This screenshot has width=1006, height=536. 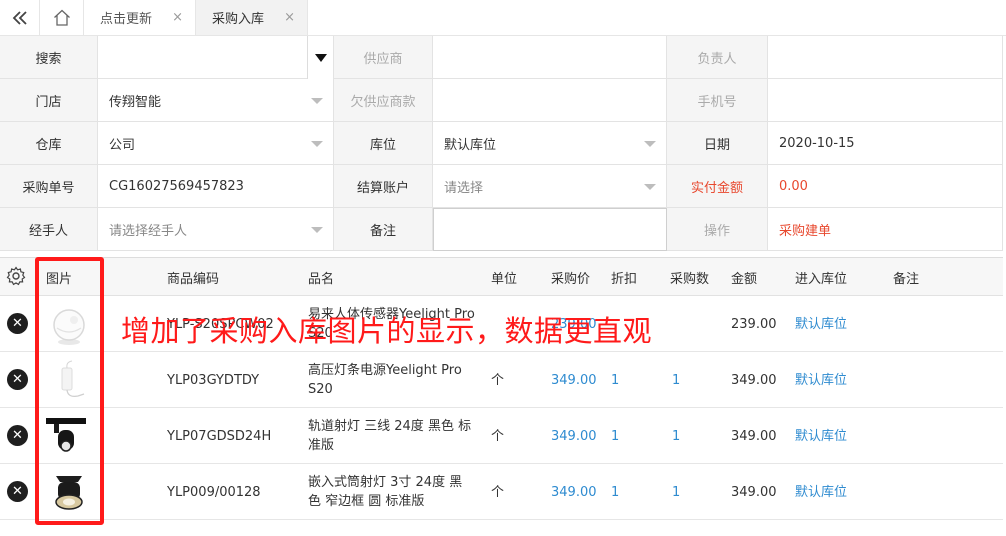 I want to click on form-row: 仓库 公司 库位 默认库位 日期 2020-10-15, so click(x=501, y=143).